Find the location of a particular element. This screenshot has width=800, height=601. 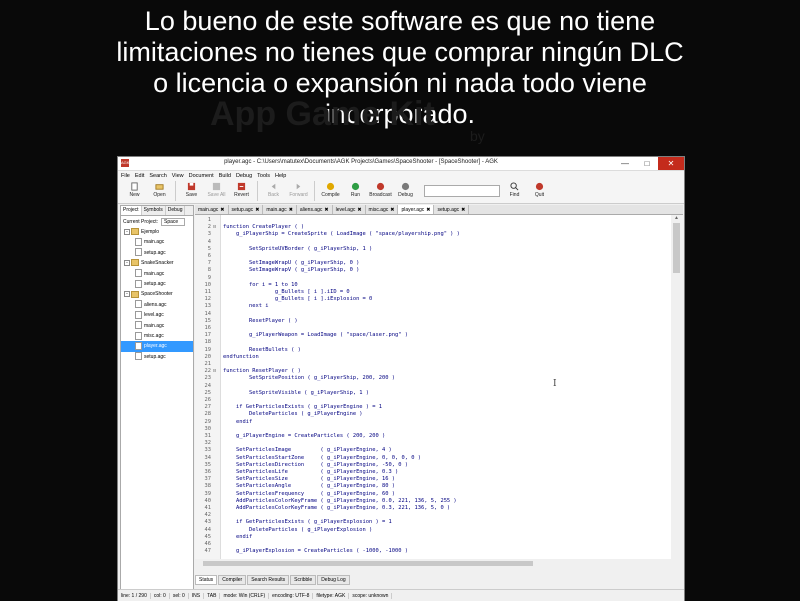

hscroll-thumb is located at coordinates (368, 563).